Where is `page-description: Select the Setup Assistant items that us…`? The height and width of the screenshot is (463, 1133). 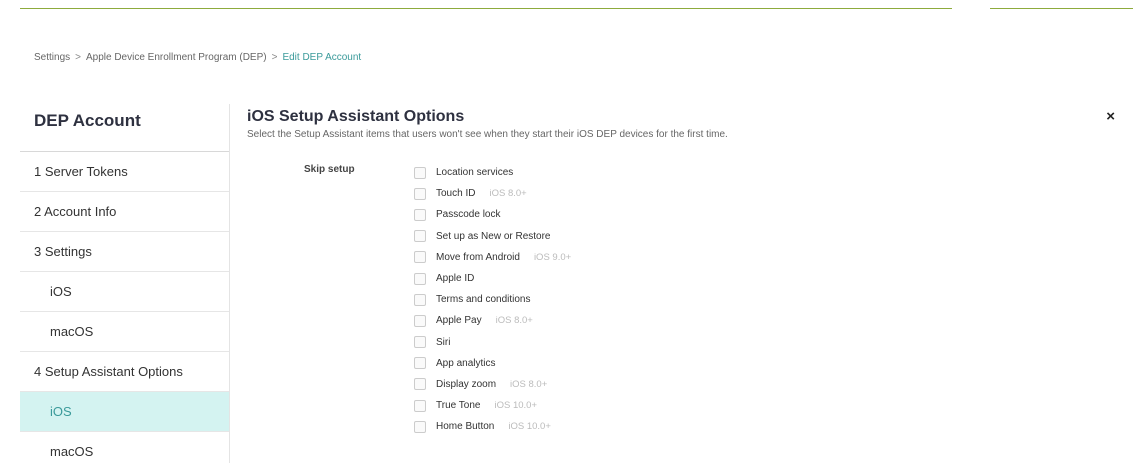 page-description: Select the Setup Assistant items that us… is located at coordinates (487, 134).